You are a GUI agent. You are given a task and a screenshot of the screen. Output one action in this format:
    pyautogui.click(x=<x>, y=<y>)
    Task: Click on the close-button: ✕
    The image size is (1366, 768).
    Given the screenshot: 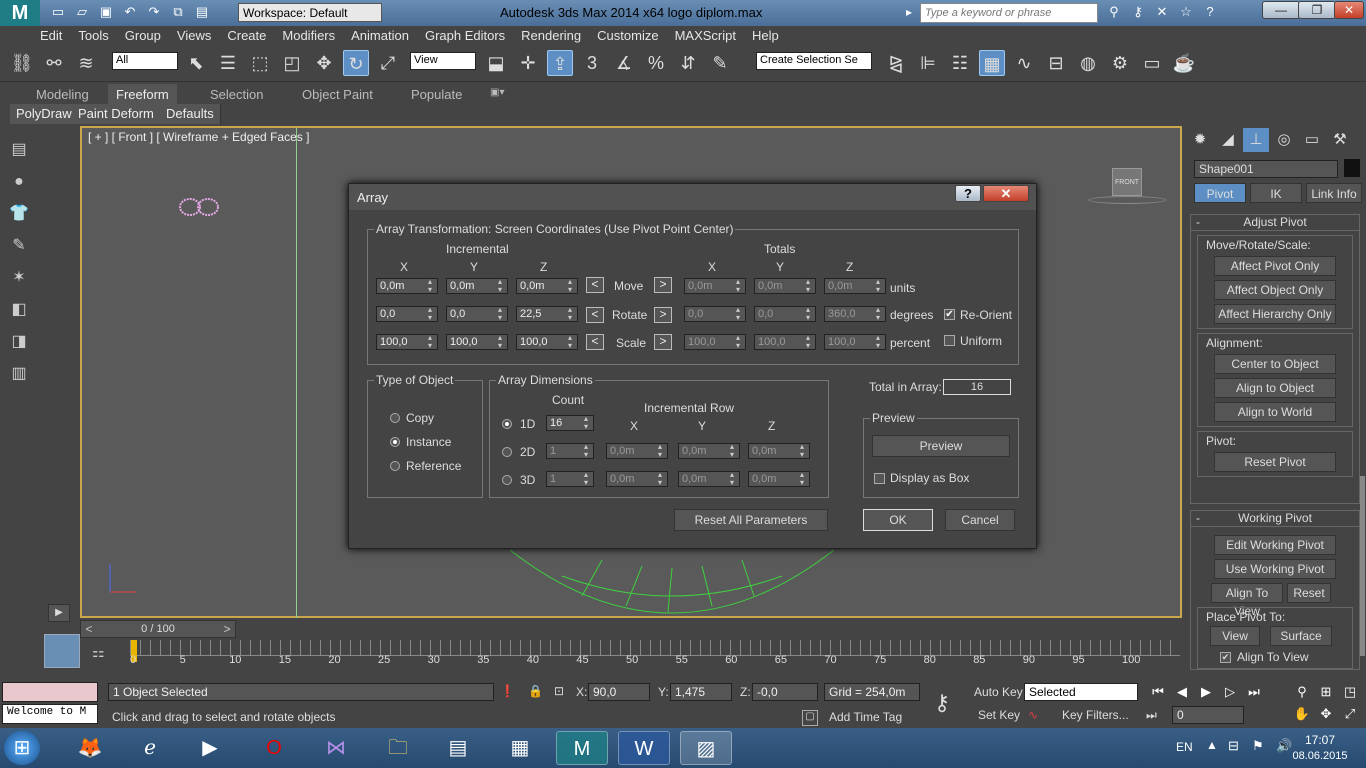 What is the action you would take?
    pyautogui.click(x=1349, y=10)
    